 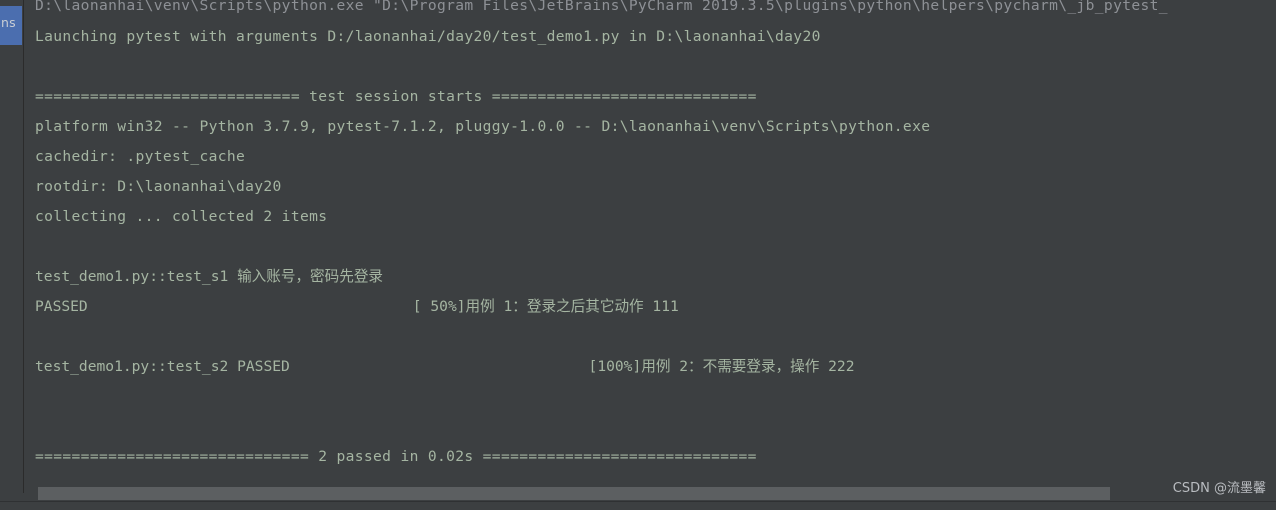 I want to click on watermark: CSDN @流墨馨, so click(x=1219, y=488).